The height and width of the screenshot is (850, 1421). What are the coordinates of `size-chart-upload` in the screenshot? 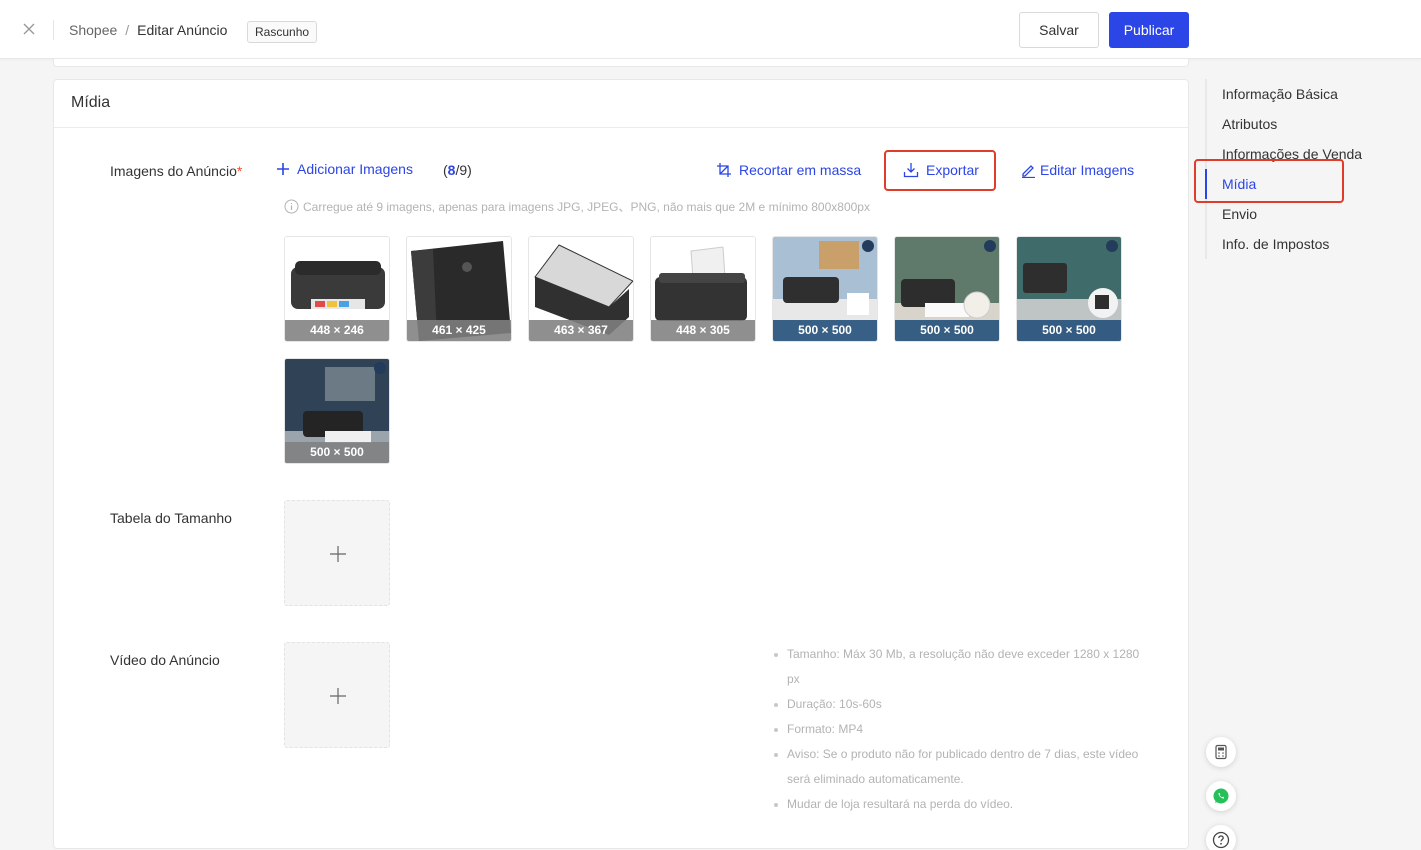 It's located at (337, 553).